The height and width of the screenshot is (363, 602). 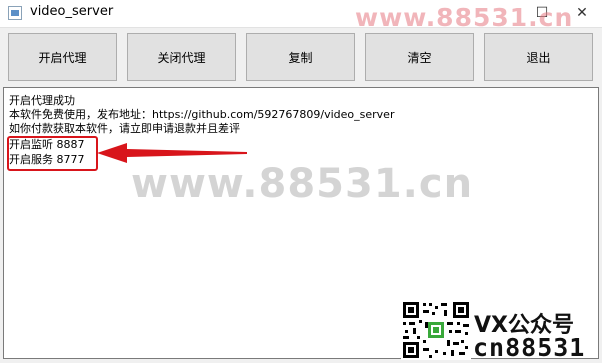 I want to click on window-title: video_server, so click(x=72, y=11).